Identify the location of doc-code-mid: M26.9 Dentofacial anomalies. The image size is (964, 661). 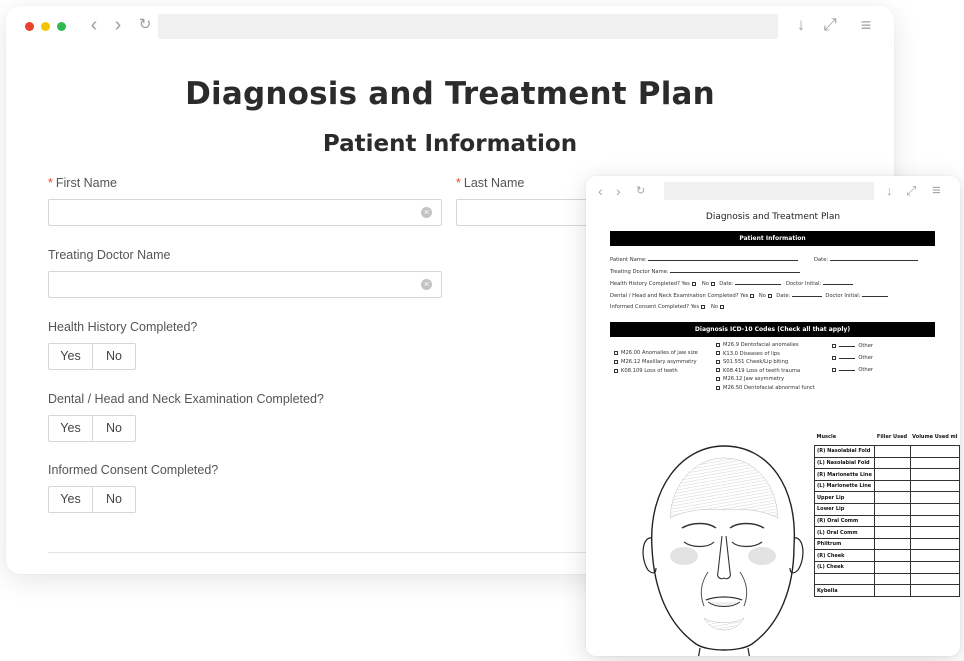
(757, 345).